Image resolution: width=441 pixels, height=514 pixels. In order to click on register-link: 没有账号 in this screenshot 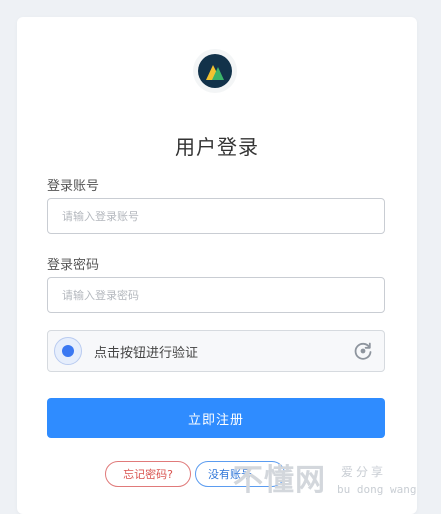, I will do `click(240, 474)`.